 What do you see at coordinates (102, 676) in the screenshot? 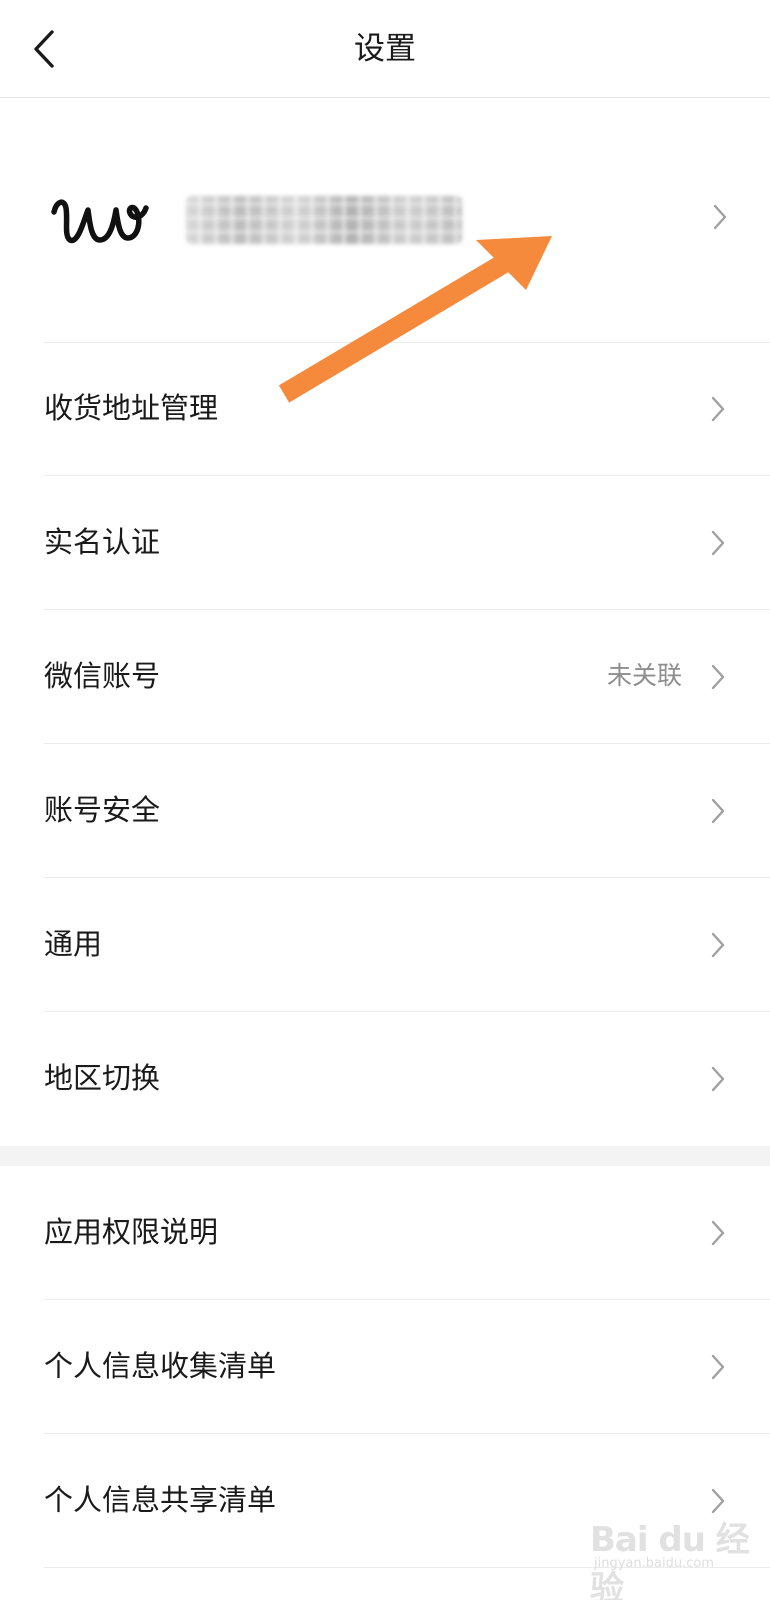
I see `row-label: 微信账号` at bounding box center [102, 676].